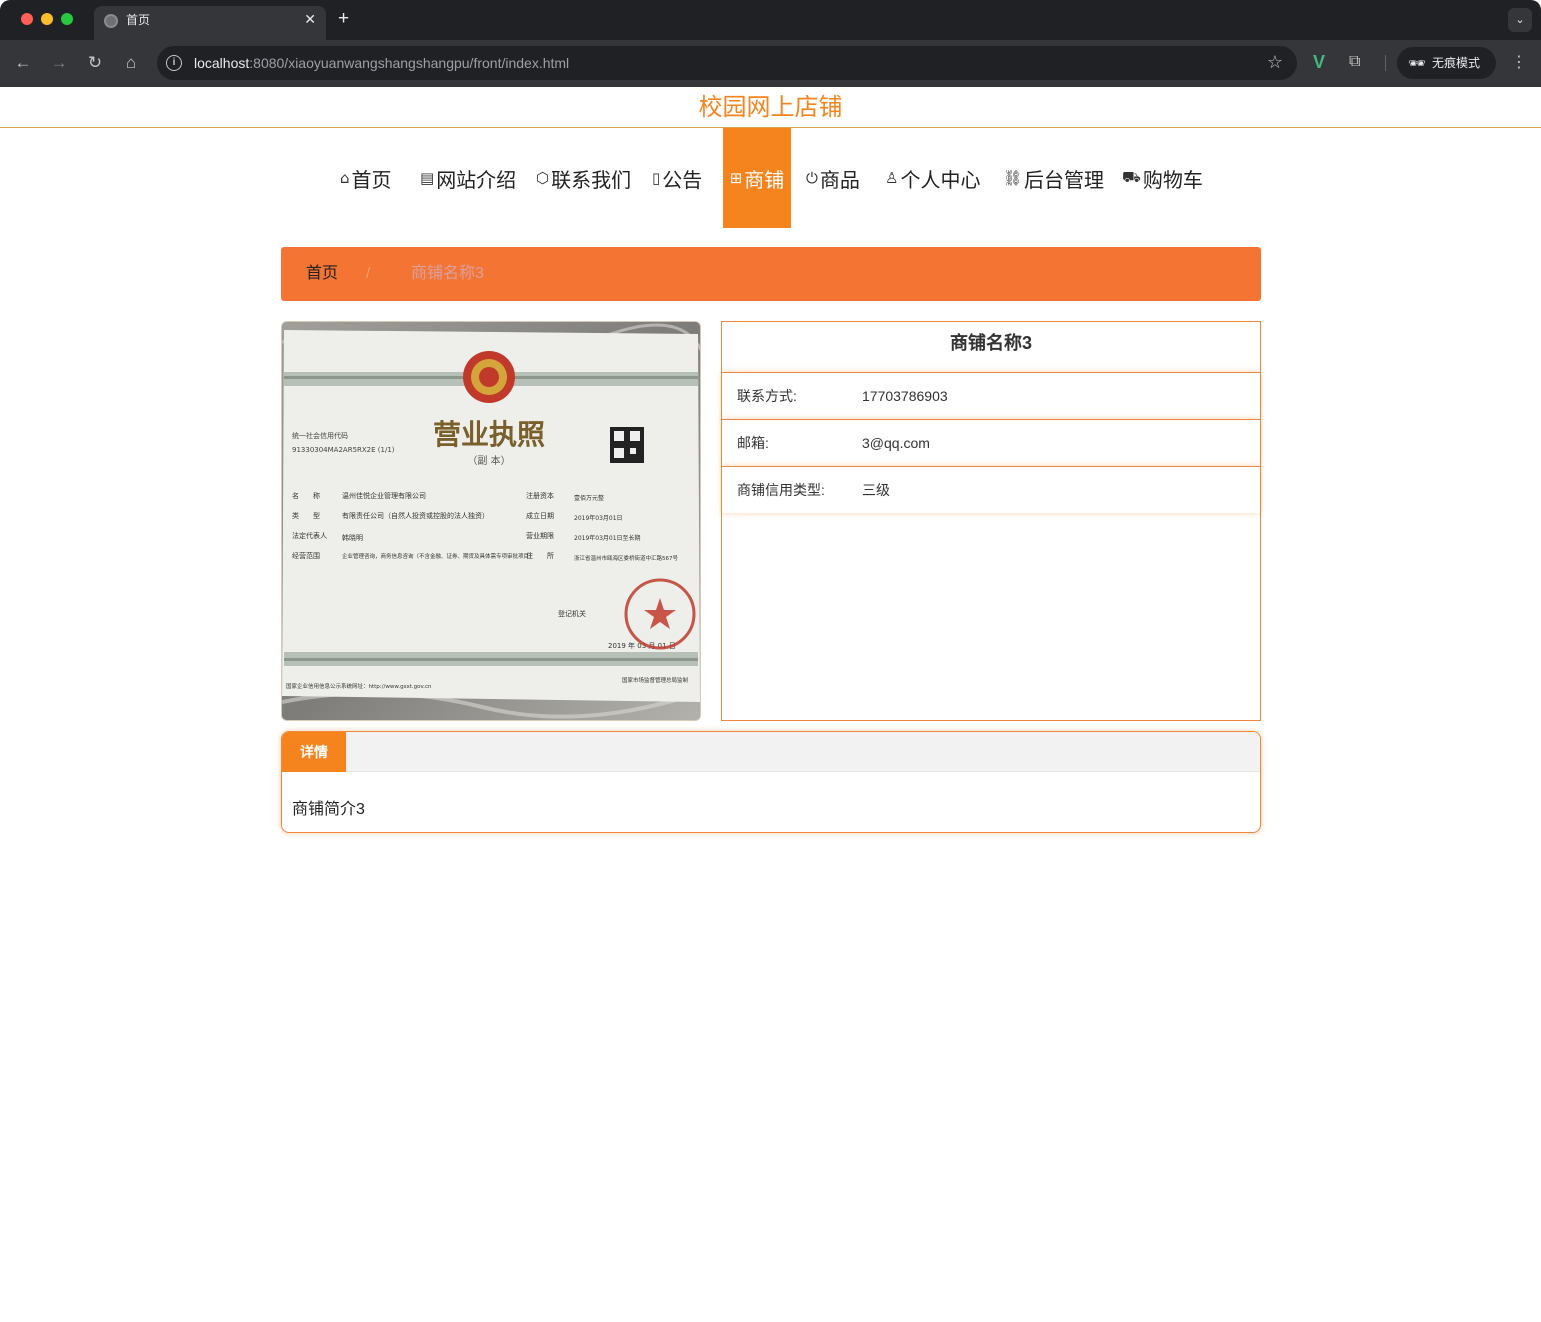  I want to click on info-icon: i, so click(174, 63).